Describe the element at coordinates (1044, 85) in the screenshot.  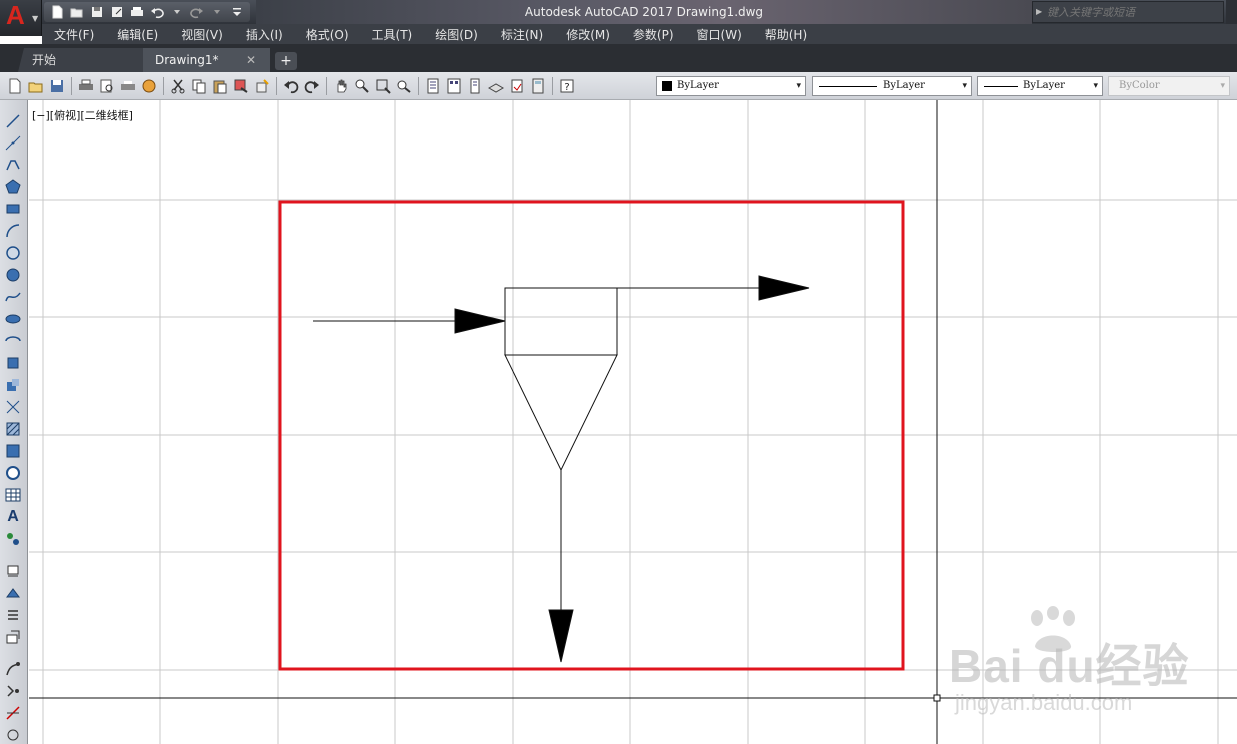
I see `lineweight-value: ByLayer` at that location.